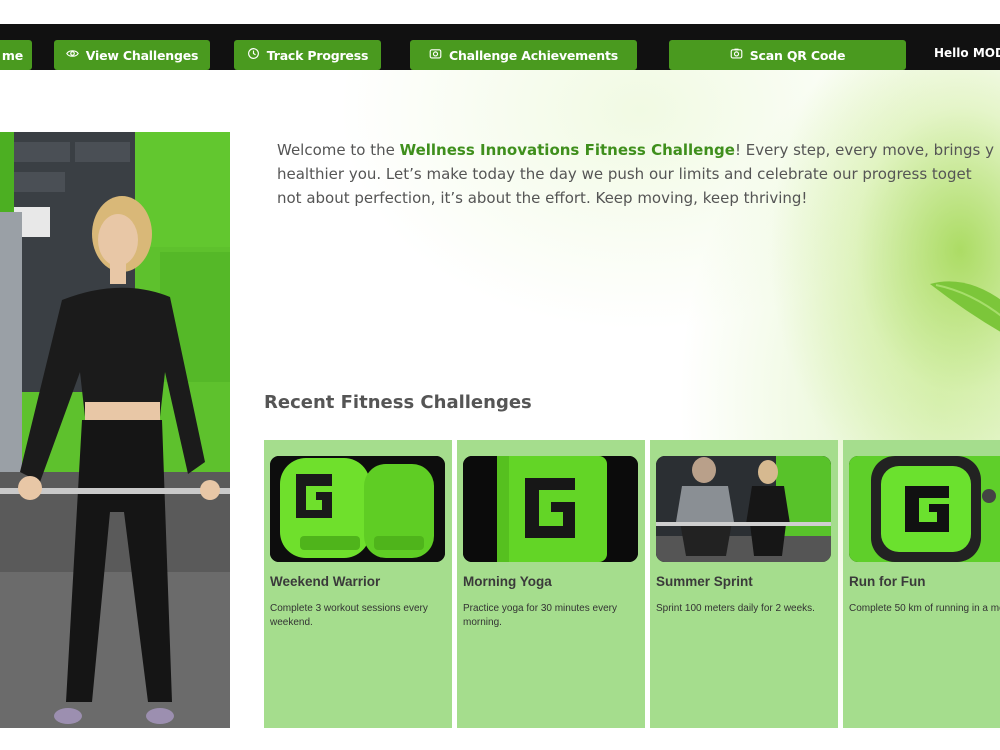 Image resolution: width=1000 pixels, height=750 pixels. What do you see at coordinates (142, 55) in the screenshot?
I see `nav-view-challenges-label: View Challenges` at bounding box center [142, 55].